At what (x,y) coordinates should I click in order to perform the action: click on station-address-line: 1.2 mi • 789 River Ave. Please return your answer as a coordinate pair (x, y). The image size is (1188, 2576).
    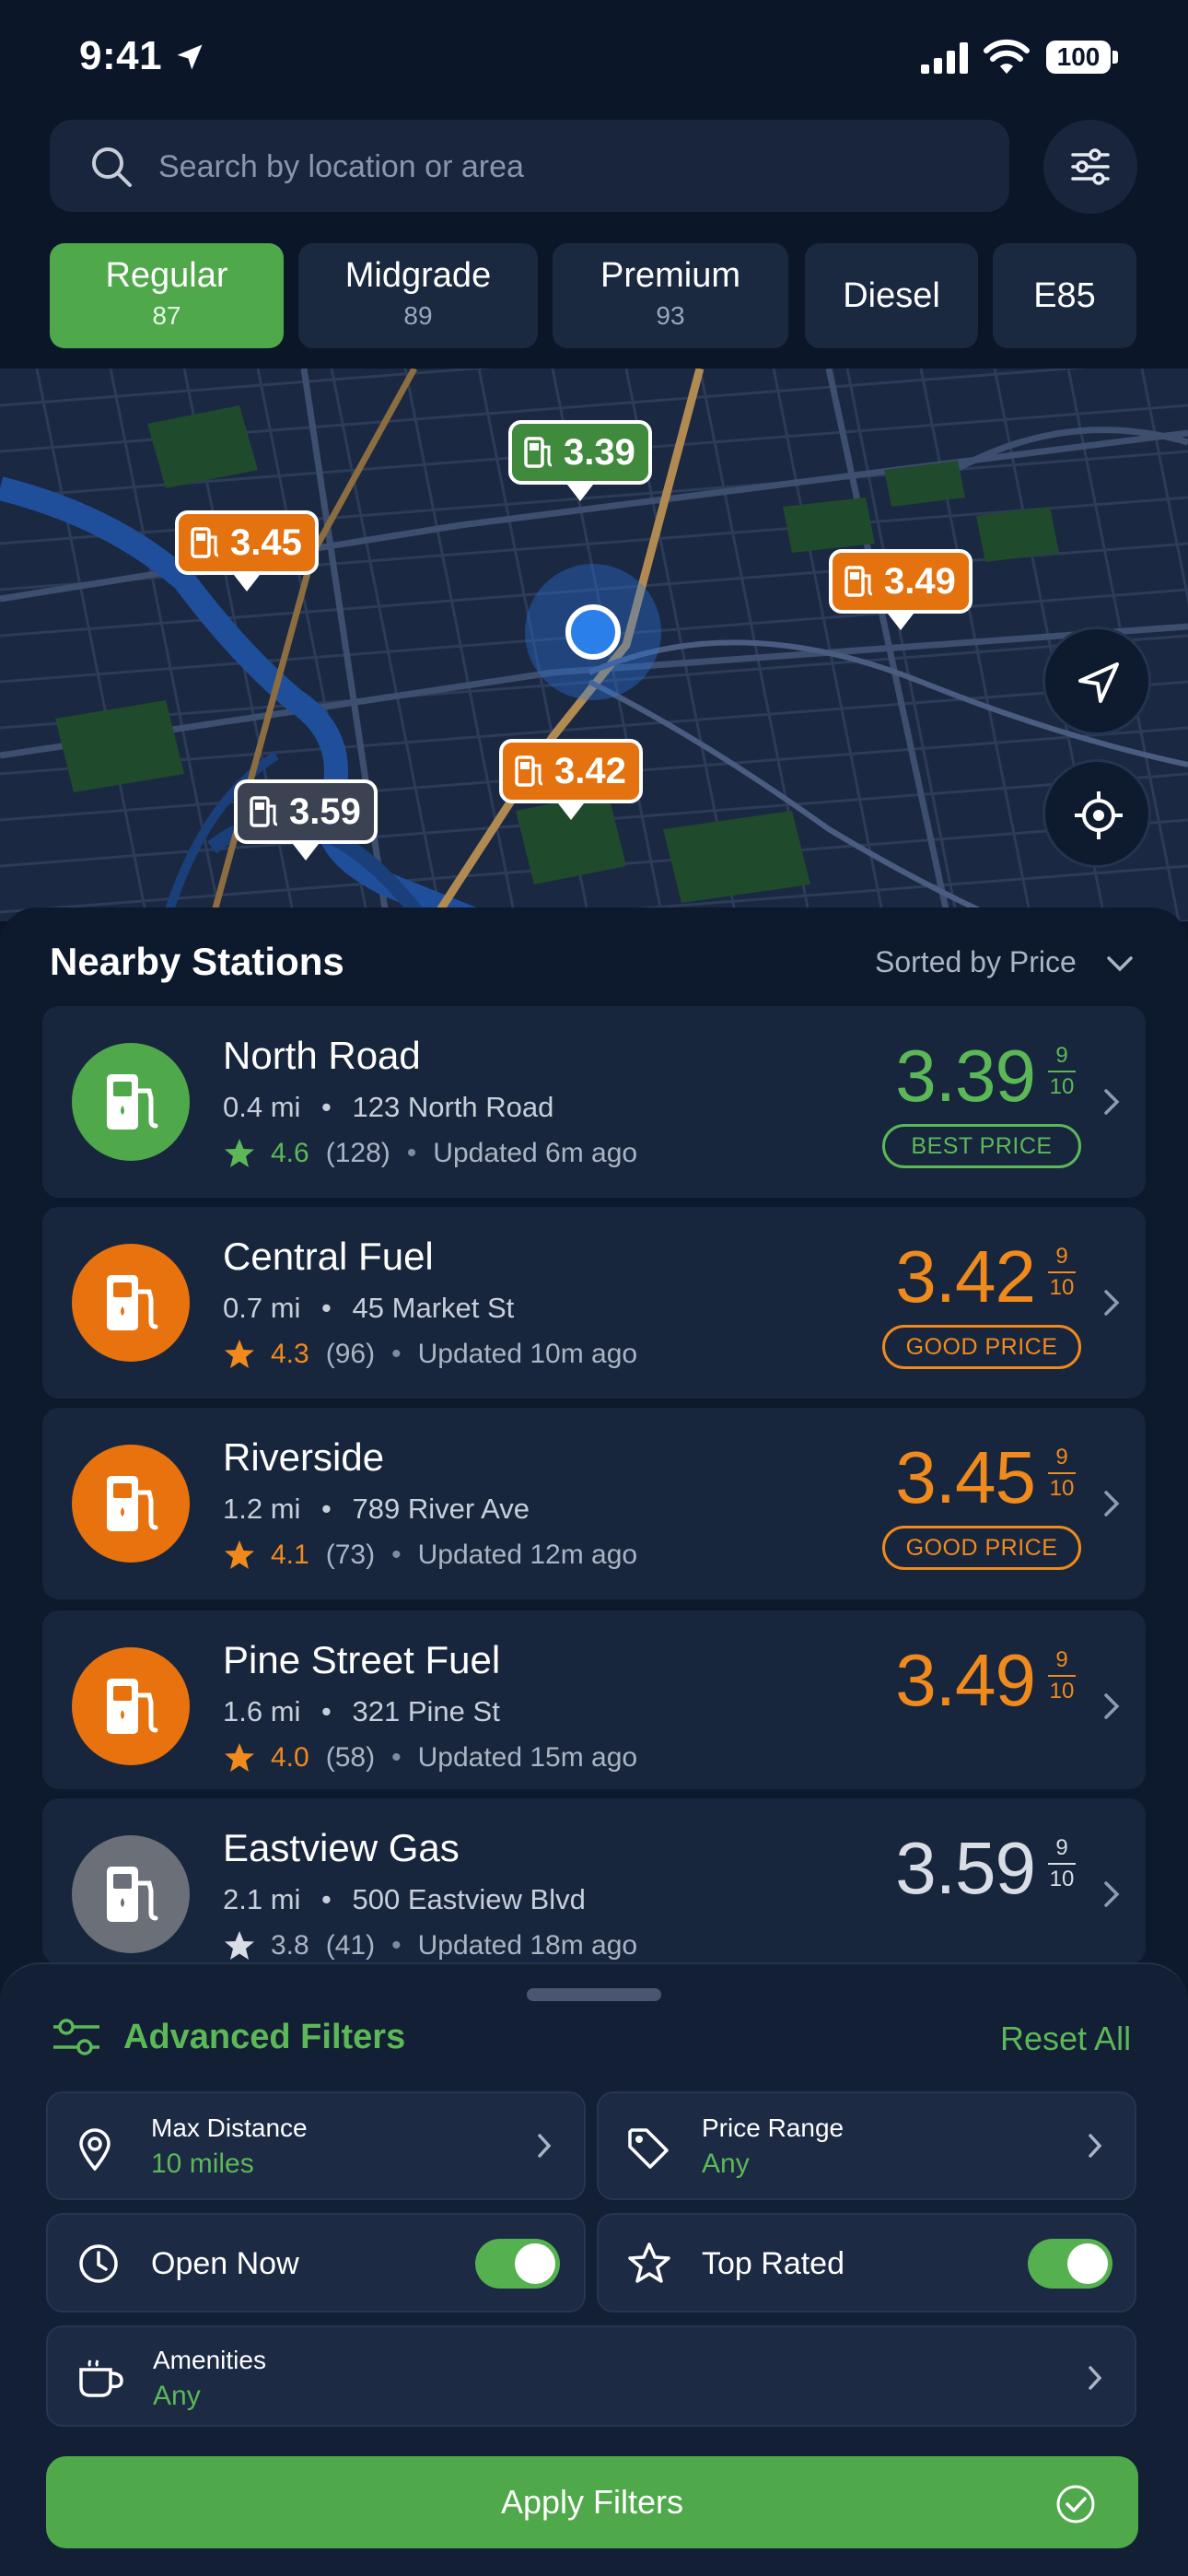
    Looking at the image, I should click on (376, 1509).